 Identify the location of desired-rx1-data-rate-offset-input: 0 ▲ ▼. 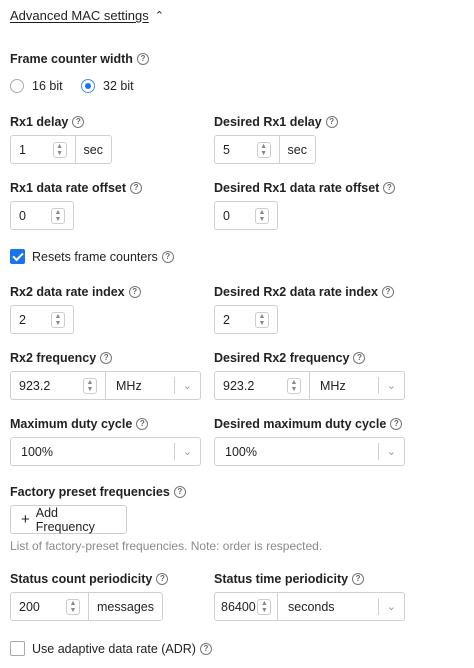
(246, 215).